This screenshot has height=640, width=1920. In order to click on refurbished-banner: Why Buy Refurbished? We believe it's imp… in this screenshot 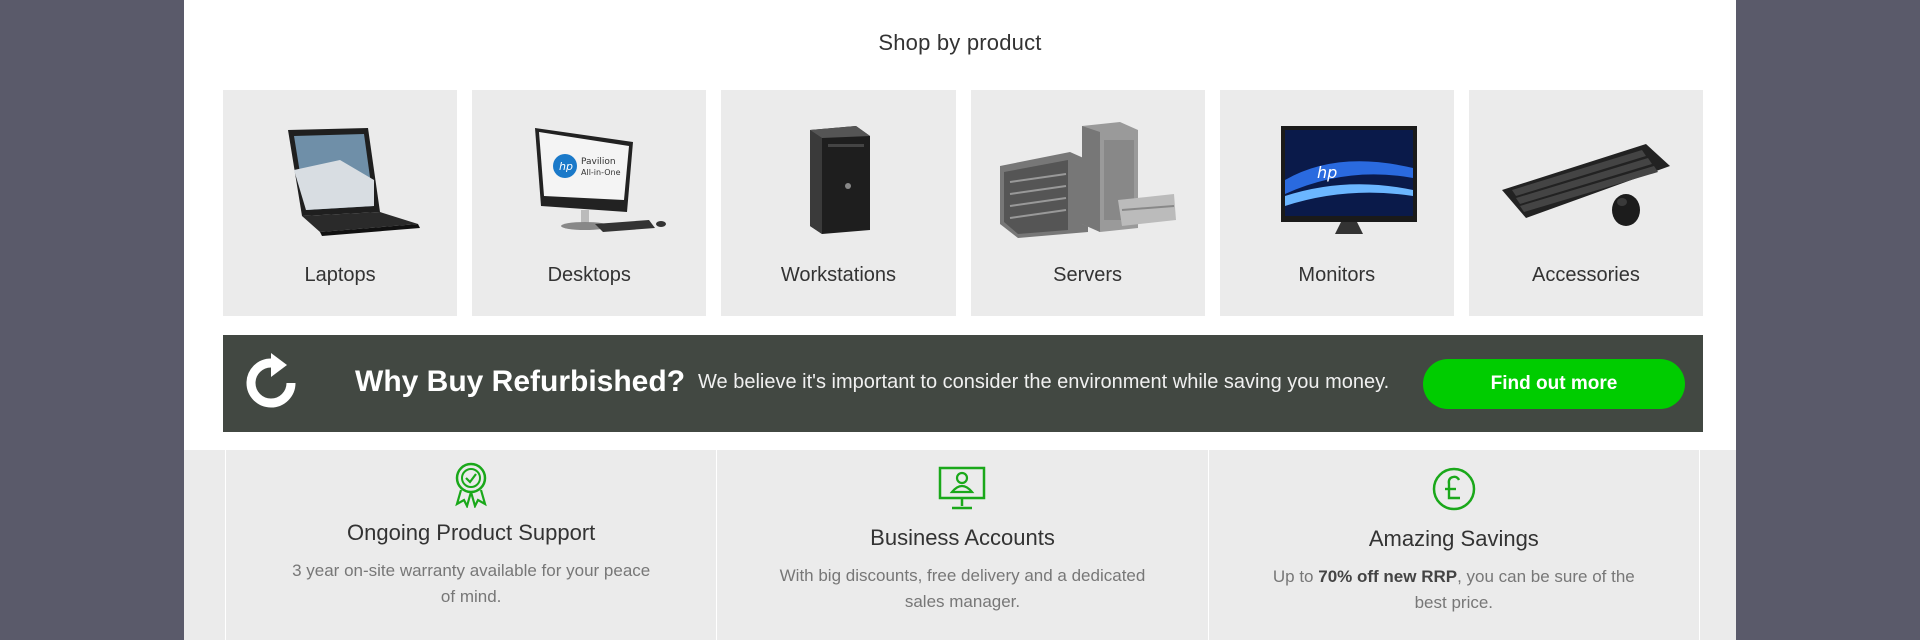, I will do `click(963, 383)`.